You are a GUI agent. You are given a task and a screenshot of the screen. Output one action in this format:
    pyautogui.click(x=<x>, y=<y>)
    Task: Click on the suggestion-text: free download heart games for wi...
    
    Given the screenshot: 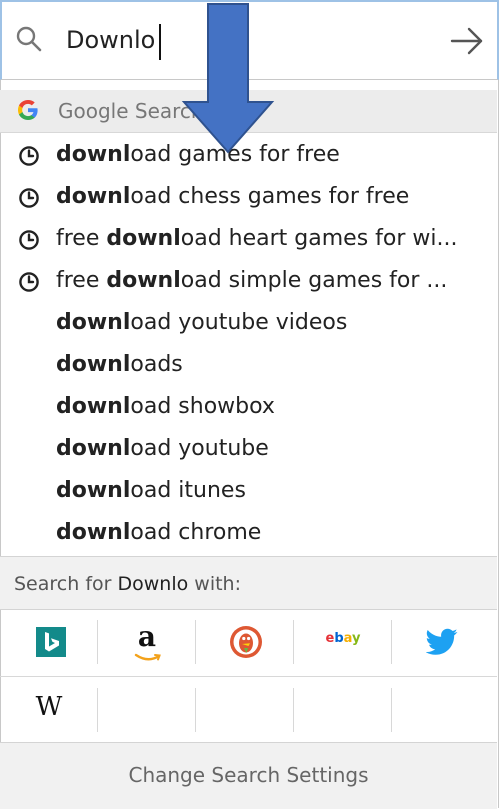 What is the action you would take?
    pyautogui.click(x=257, y=238)
    